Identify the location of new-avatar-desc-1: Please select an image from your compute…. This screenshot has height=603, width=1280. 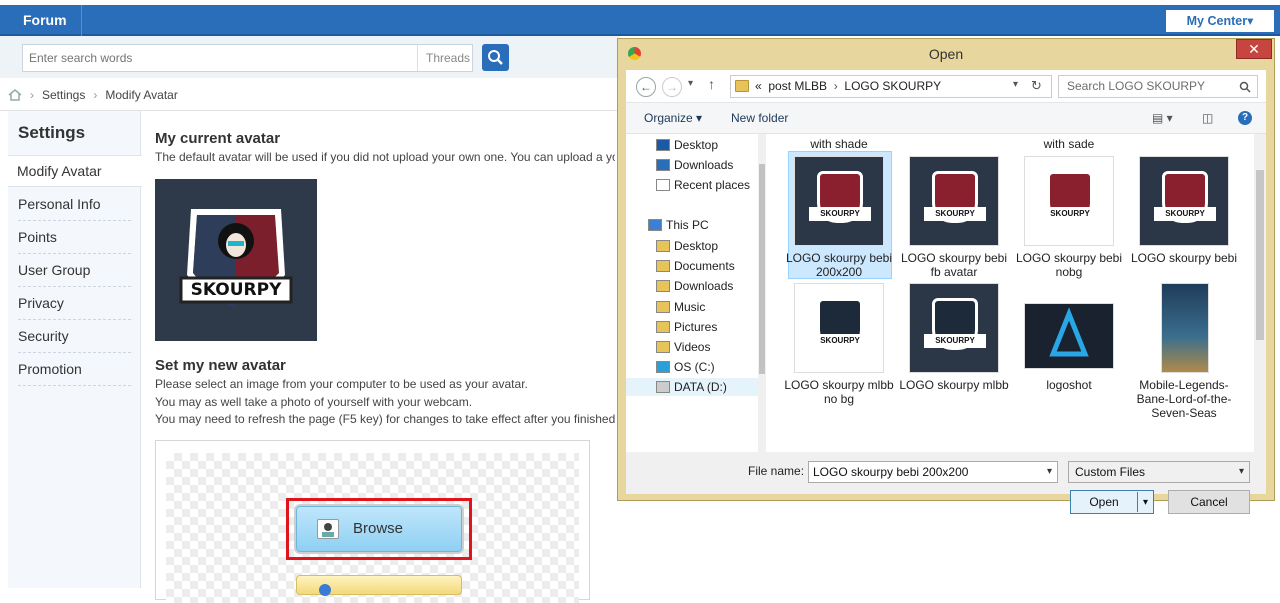
(341, 384).